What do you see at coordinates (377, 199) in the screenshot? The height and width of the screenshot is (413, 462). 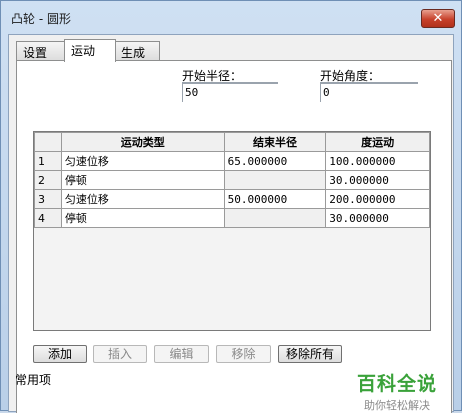 I see `cell-degrees: 200.000000` at bounding box center [377, 199].